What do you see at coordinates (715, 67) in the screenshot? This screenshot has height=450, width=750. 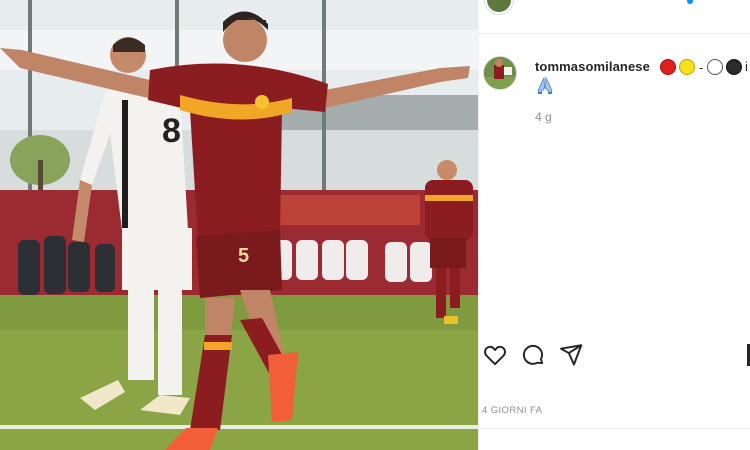 I see `white-circle-icon` at bounding box center [715, 67].